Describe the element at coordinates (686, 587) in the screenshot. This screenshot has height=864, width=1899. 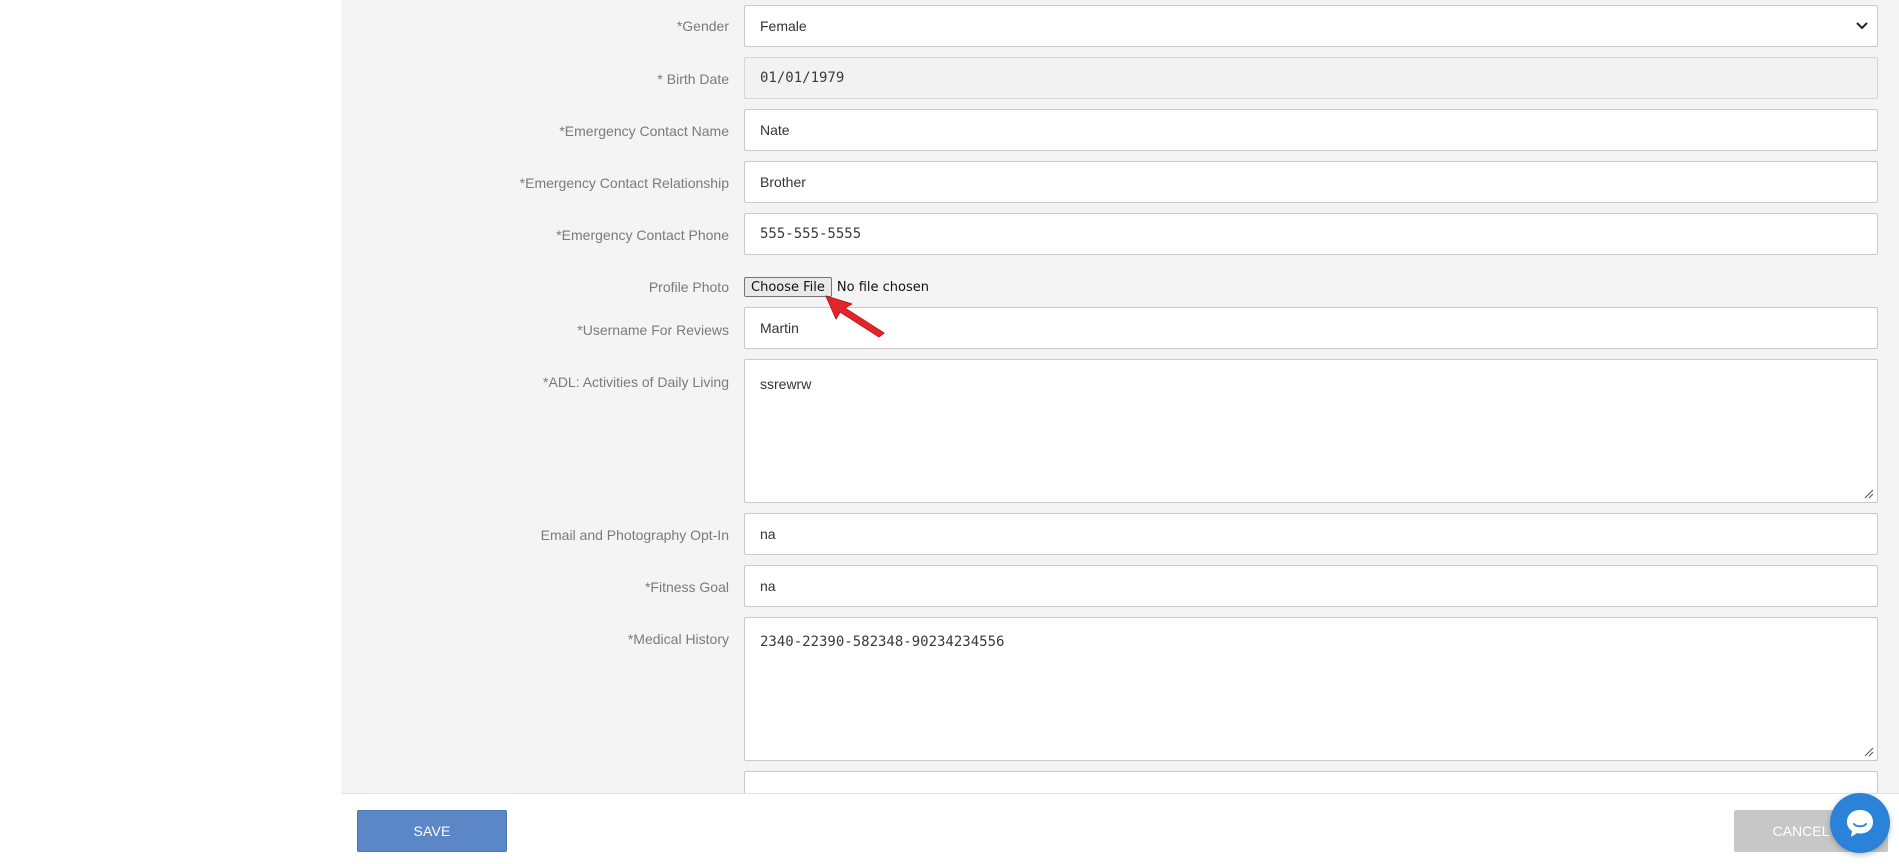
I see `fitness-goal-label: *Fitness Goal` at that location.